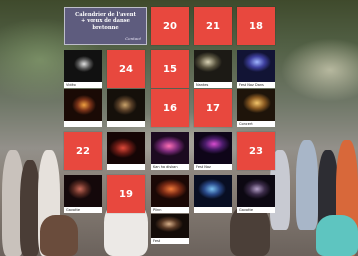 This screenshot has width=358, height=256. I want to click on video-thumbnail: Plinn, so click(170, 194).